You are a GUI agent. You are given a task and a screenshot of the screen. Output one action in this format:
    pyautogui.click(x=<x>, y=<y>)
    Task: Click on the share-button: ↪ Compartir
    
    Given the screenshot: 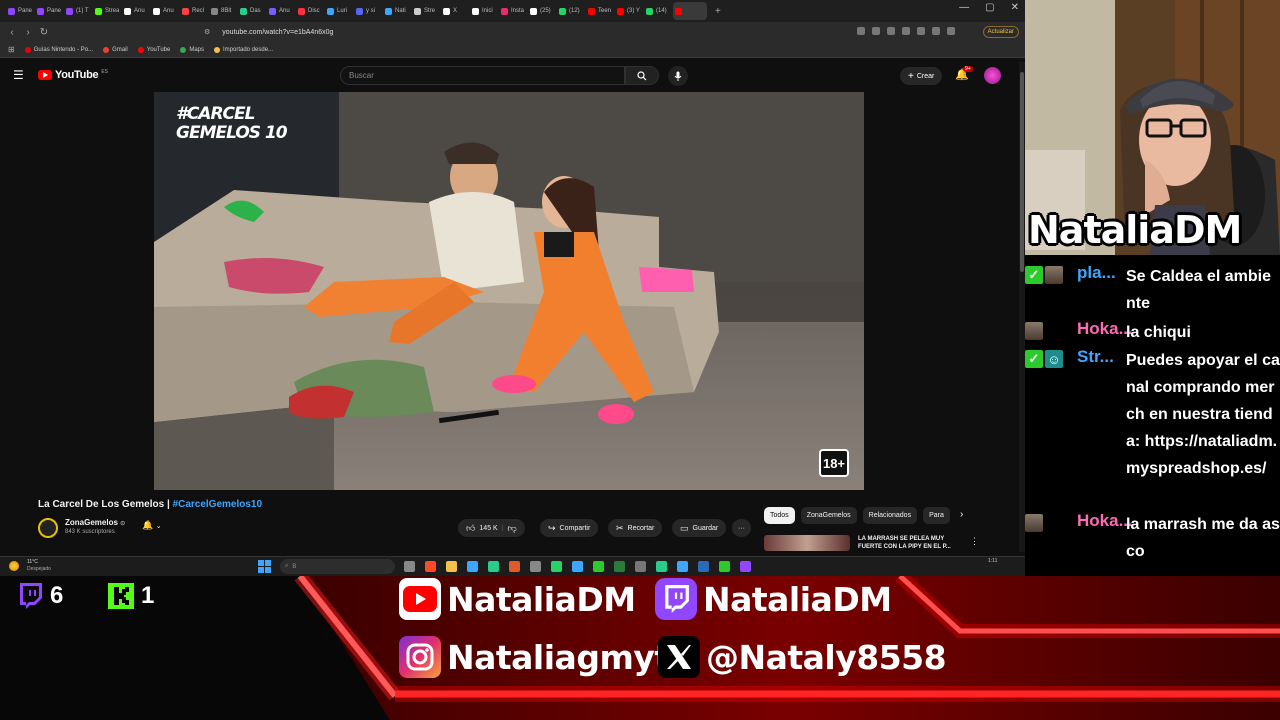 What is the action you would take?
    pyautogui.click(x=569, y=528)
    